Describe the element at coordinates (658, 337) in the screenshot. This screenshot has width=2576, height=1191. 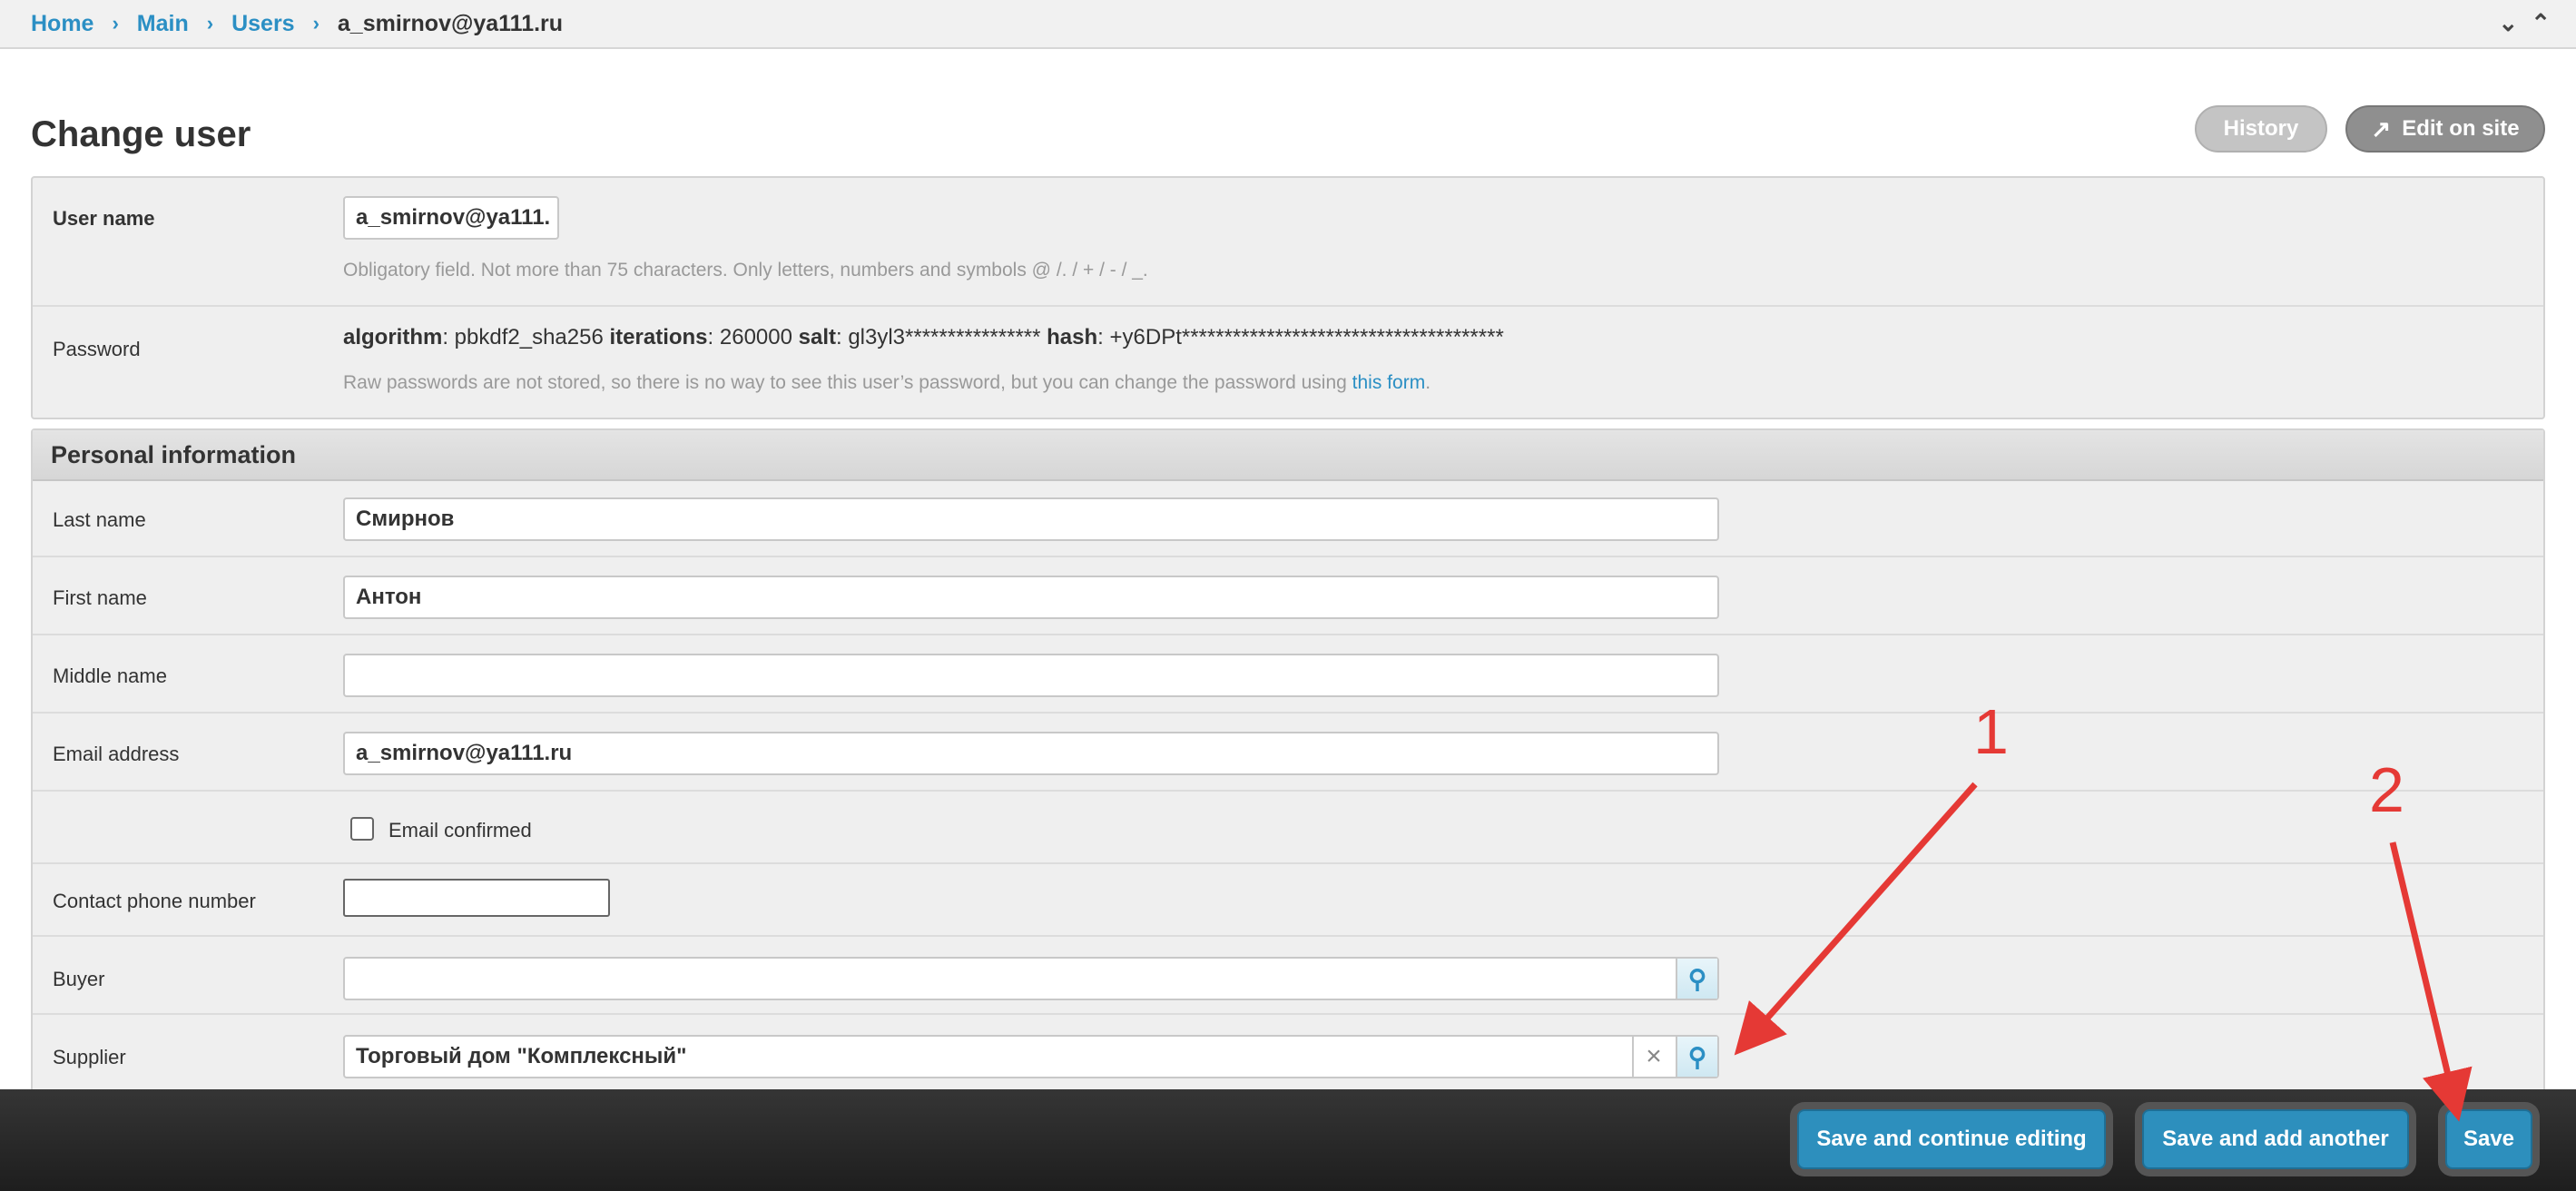
I see `iterations-key: iterations` at that location.